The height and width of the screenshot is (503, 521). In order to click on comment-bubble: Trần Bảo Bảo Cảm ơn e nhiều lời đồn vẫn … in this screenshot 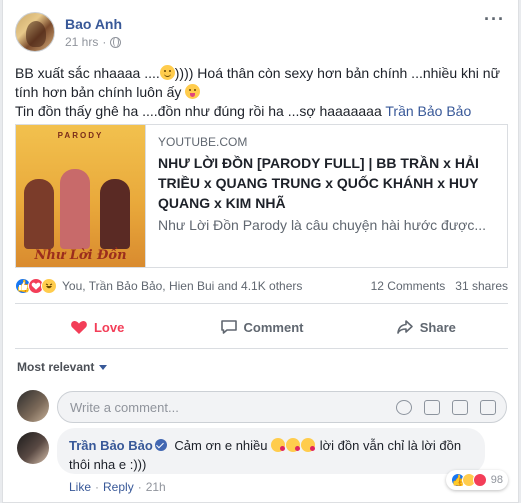, I will do `click(271, 451)`.